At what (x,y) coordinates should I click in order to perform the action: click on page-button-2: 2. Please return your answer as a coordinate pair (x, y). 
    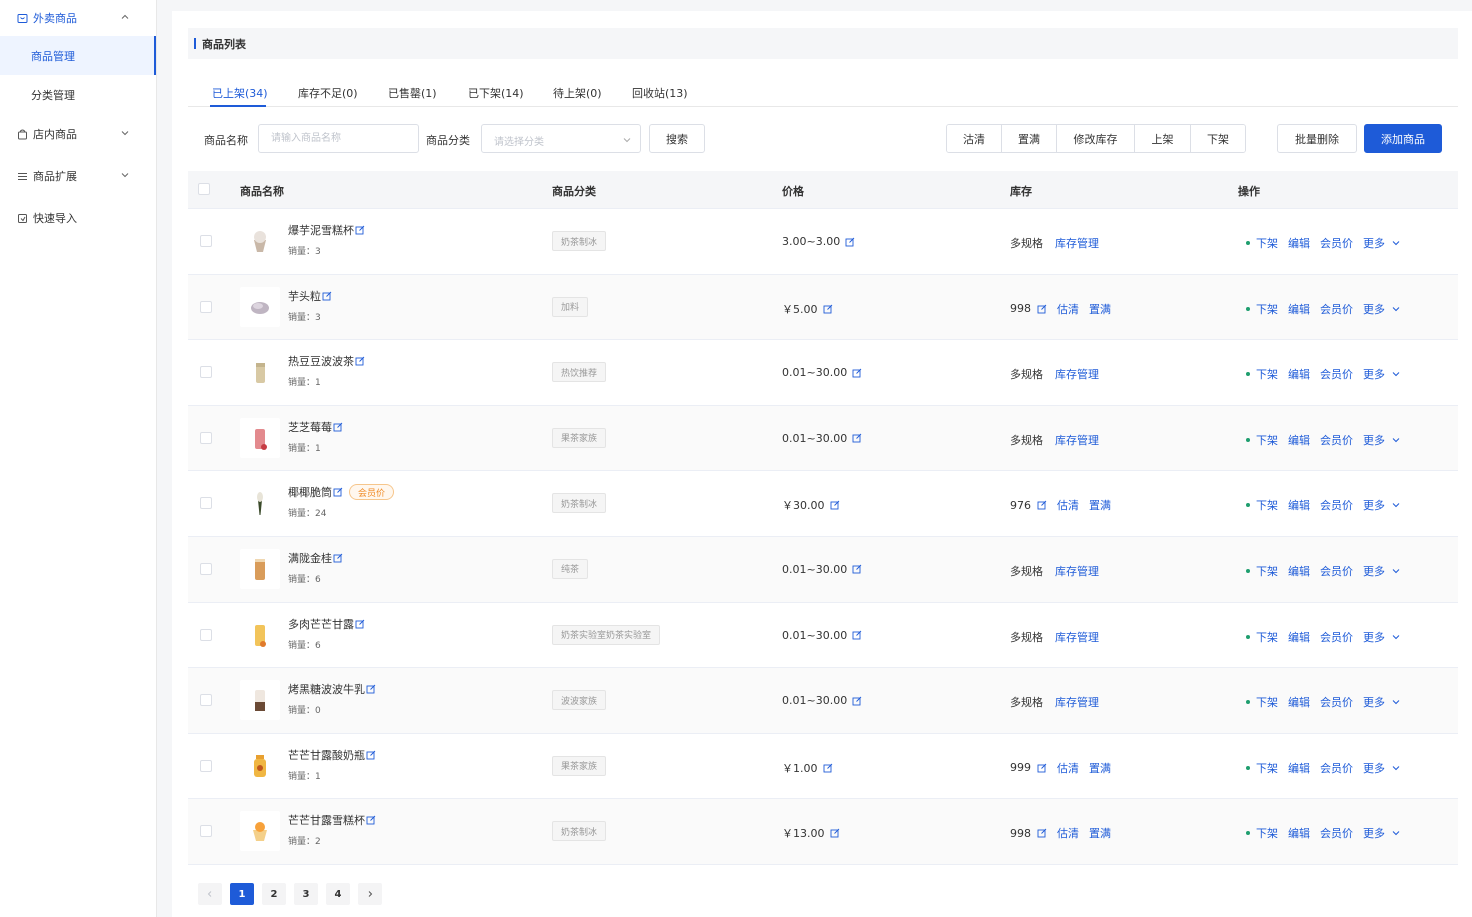
    Looking at the image, I should click on (274, 894).